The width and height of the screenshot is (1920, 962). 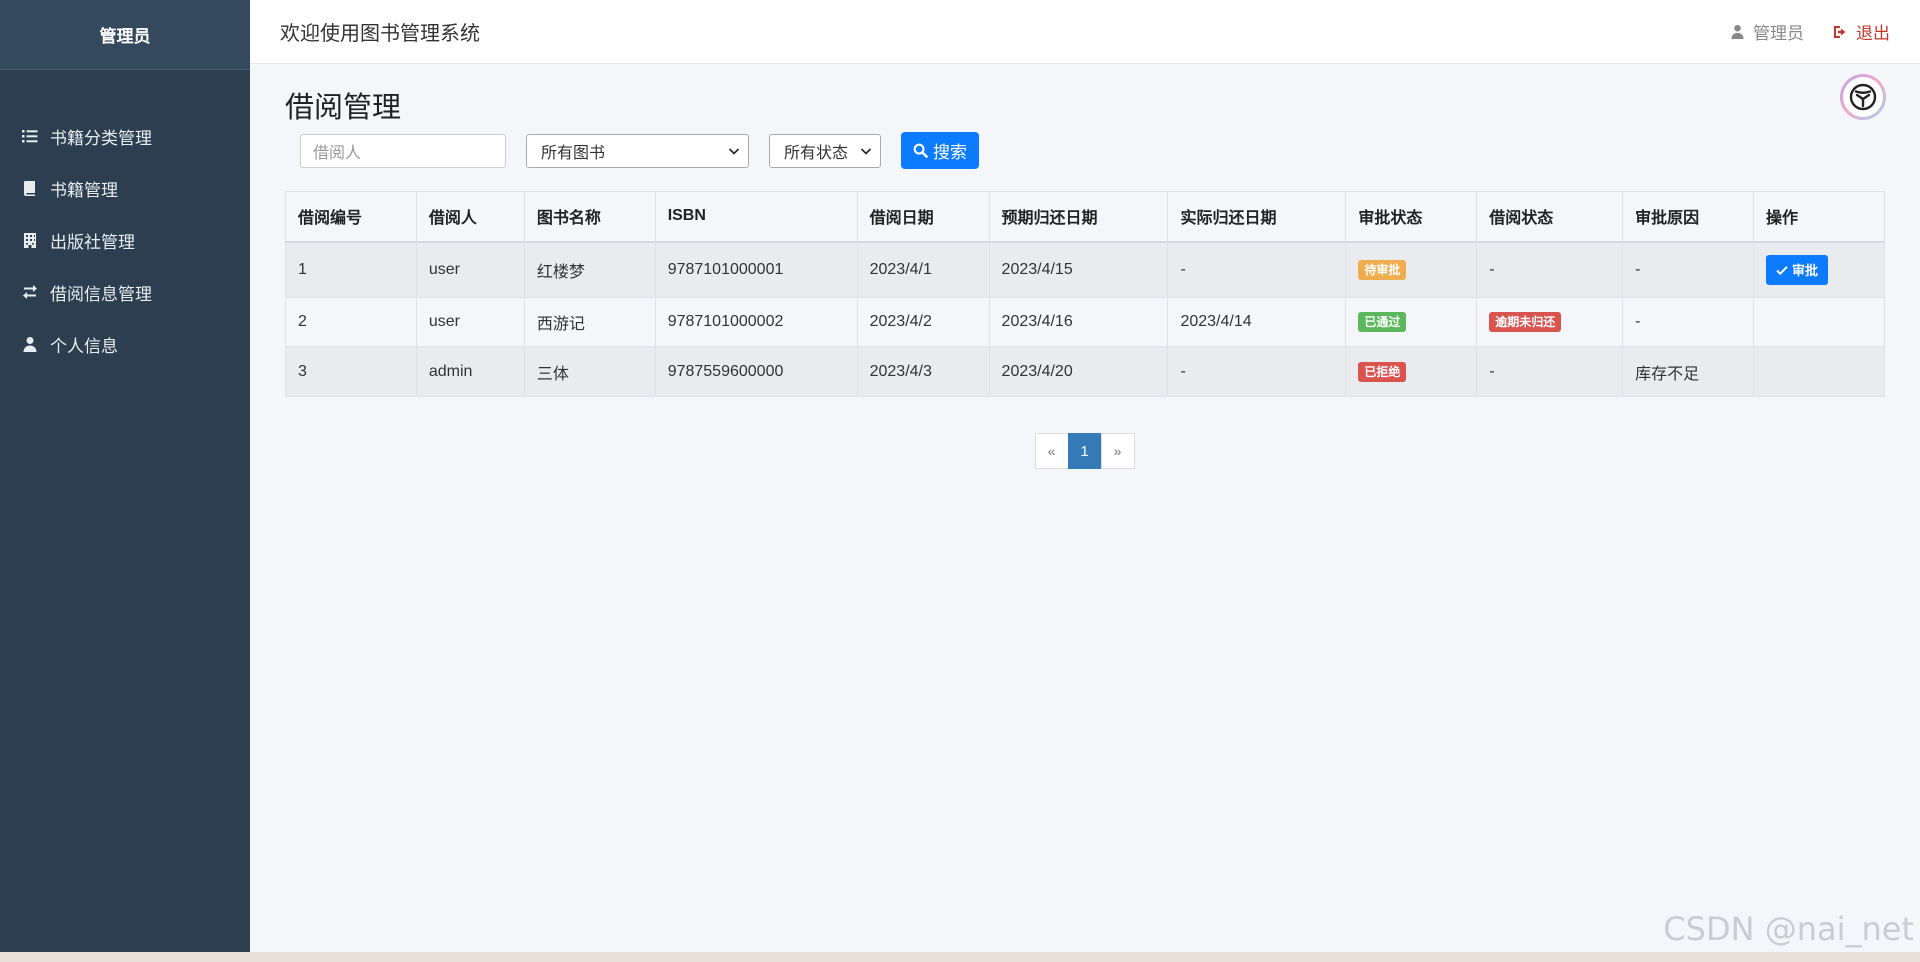 What do you see at coordinates (351, 371) in the screenshot?
I see `cell-id: 3` at bounding box center [351, 371].